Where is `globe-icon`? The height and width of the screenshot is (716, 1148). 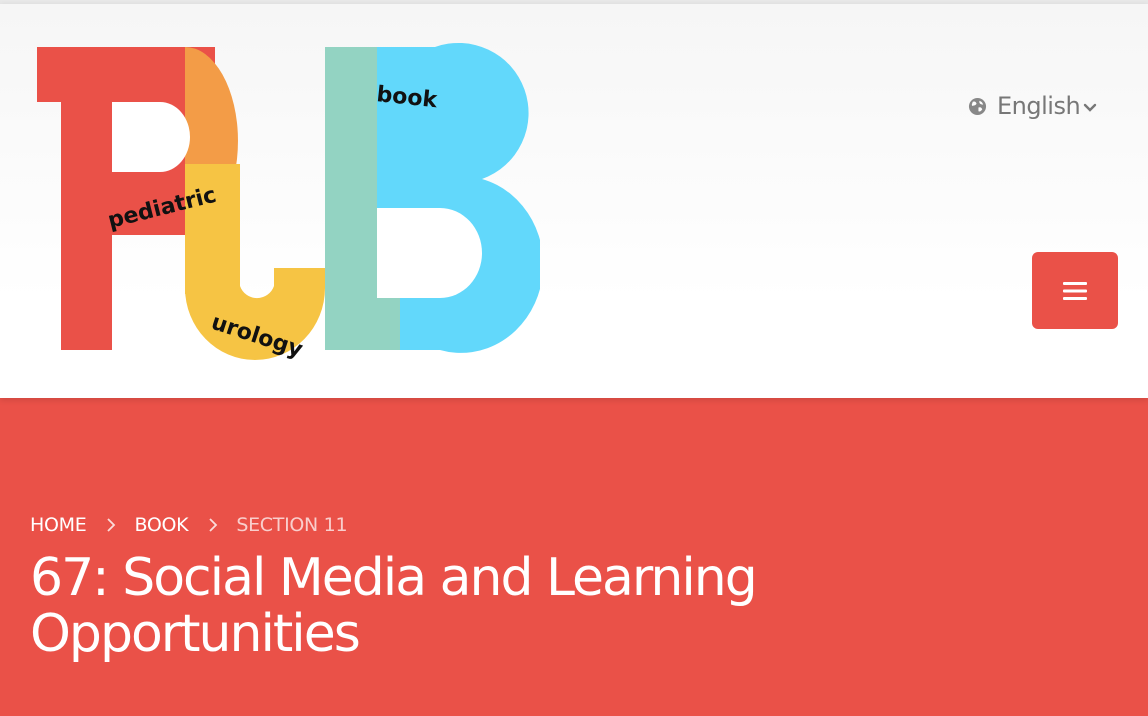 globe-icon is located at coordinates (977, 106).